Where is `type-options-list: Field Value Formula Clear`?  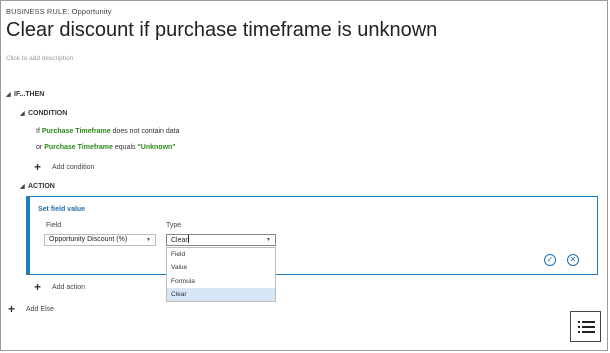
type-options-list: Field Value Formula Clear is located at coordinates (221, 274).